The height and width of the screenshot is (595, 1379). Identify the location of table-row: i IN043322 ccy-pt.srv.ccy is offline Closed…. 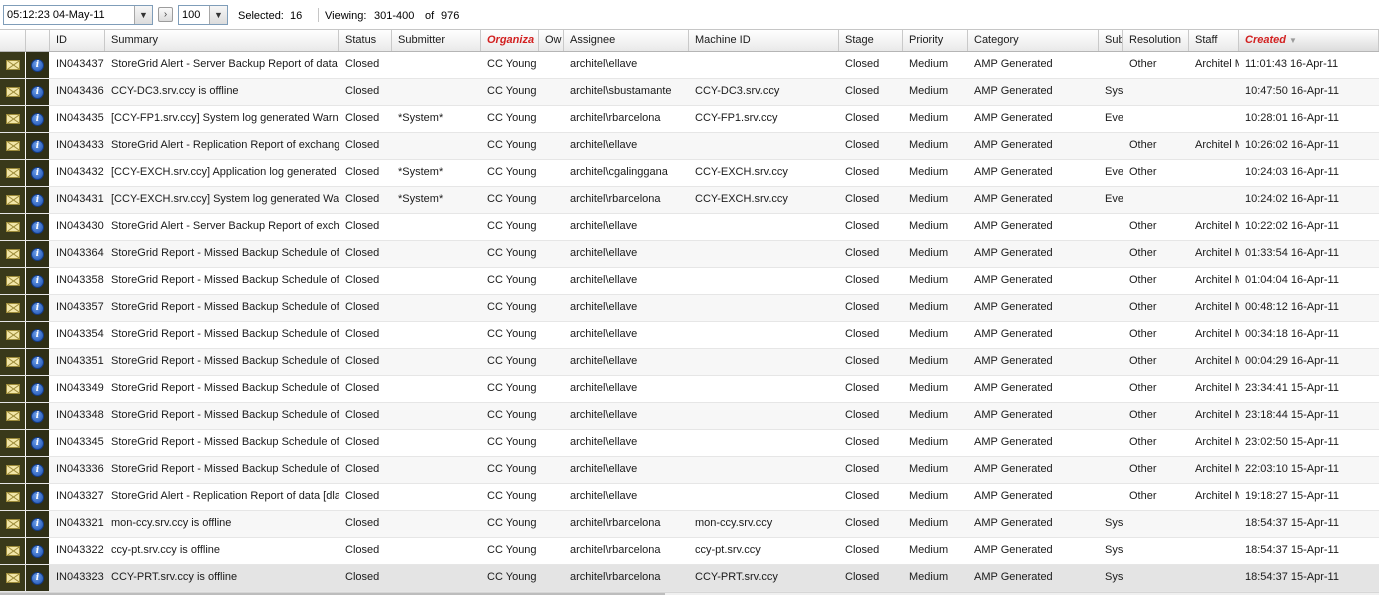
(689, 551).